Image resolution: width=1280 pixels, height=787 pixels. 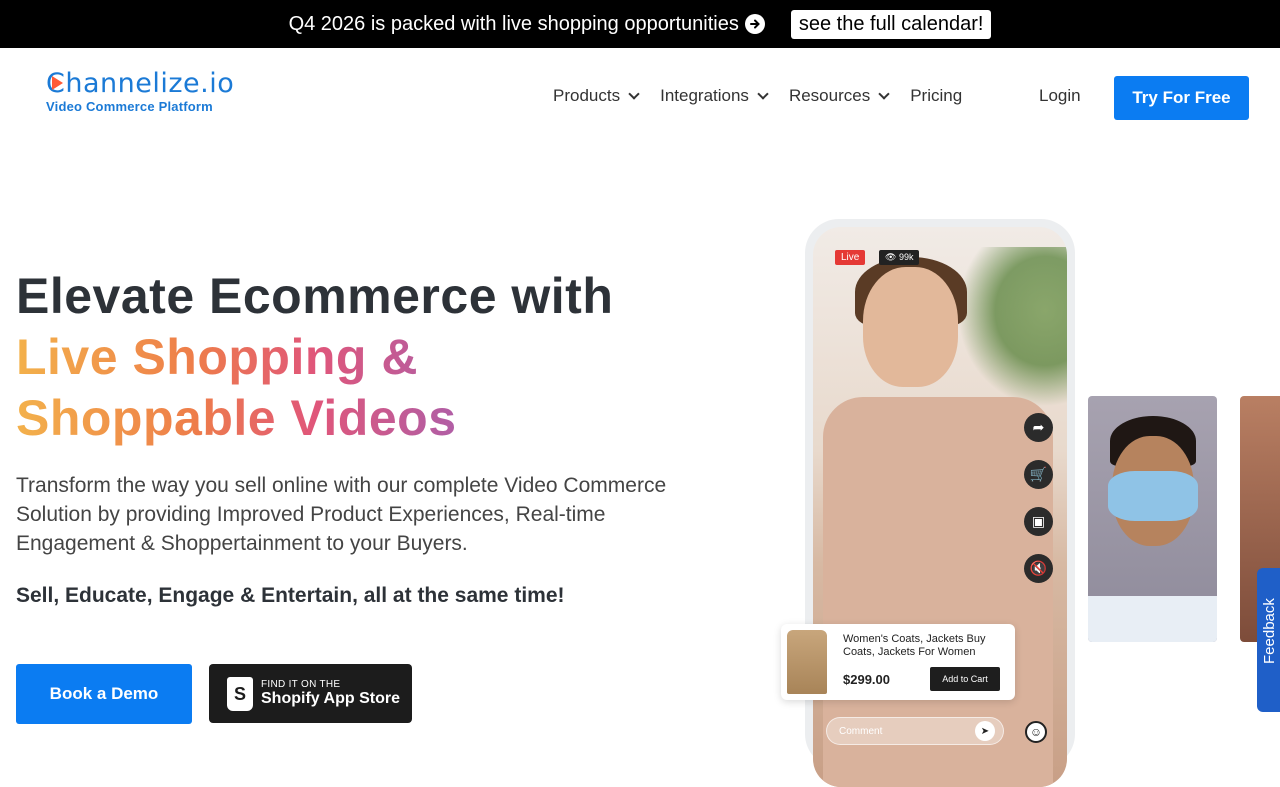 I want to click on feedback-tab: Feedback, so click(x=1268, y=640).